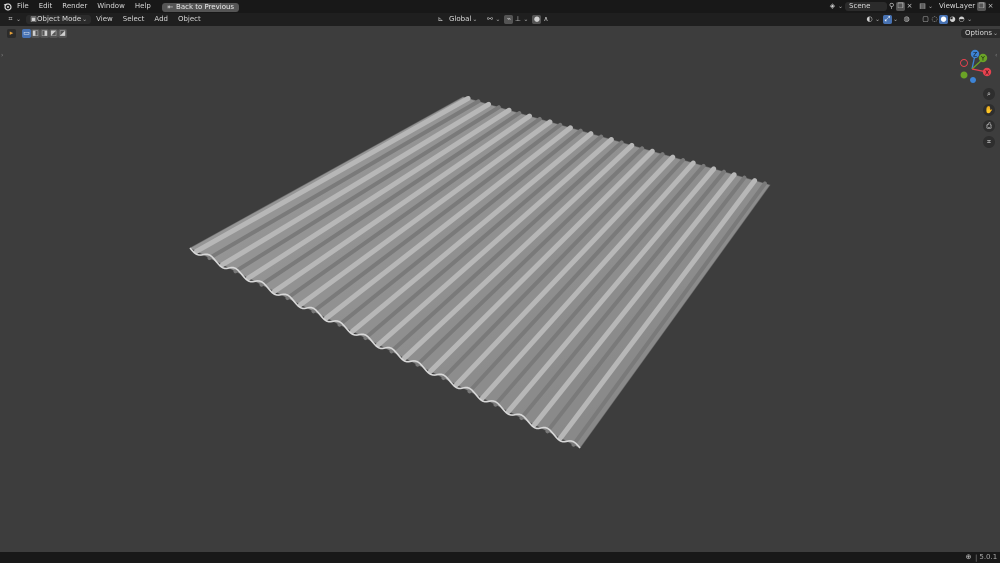  I want to click on status-right: ⊕ | 5.0.1, so click(981, 557).